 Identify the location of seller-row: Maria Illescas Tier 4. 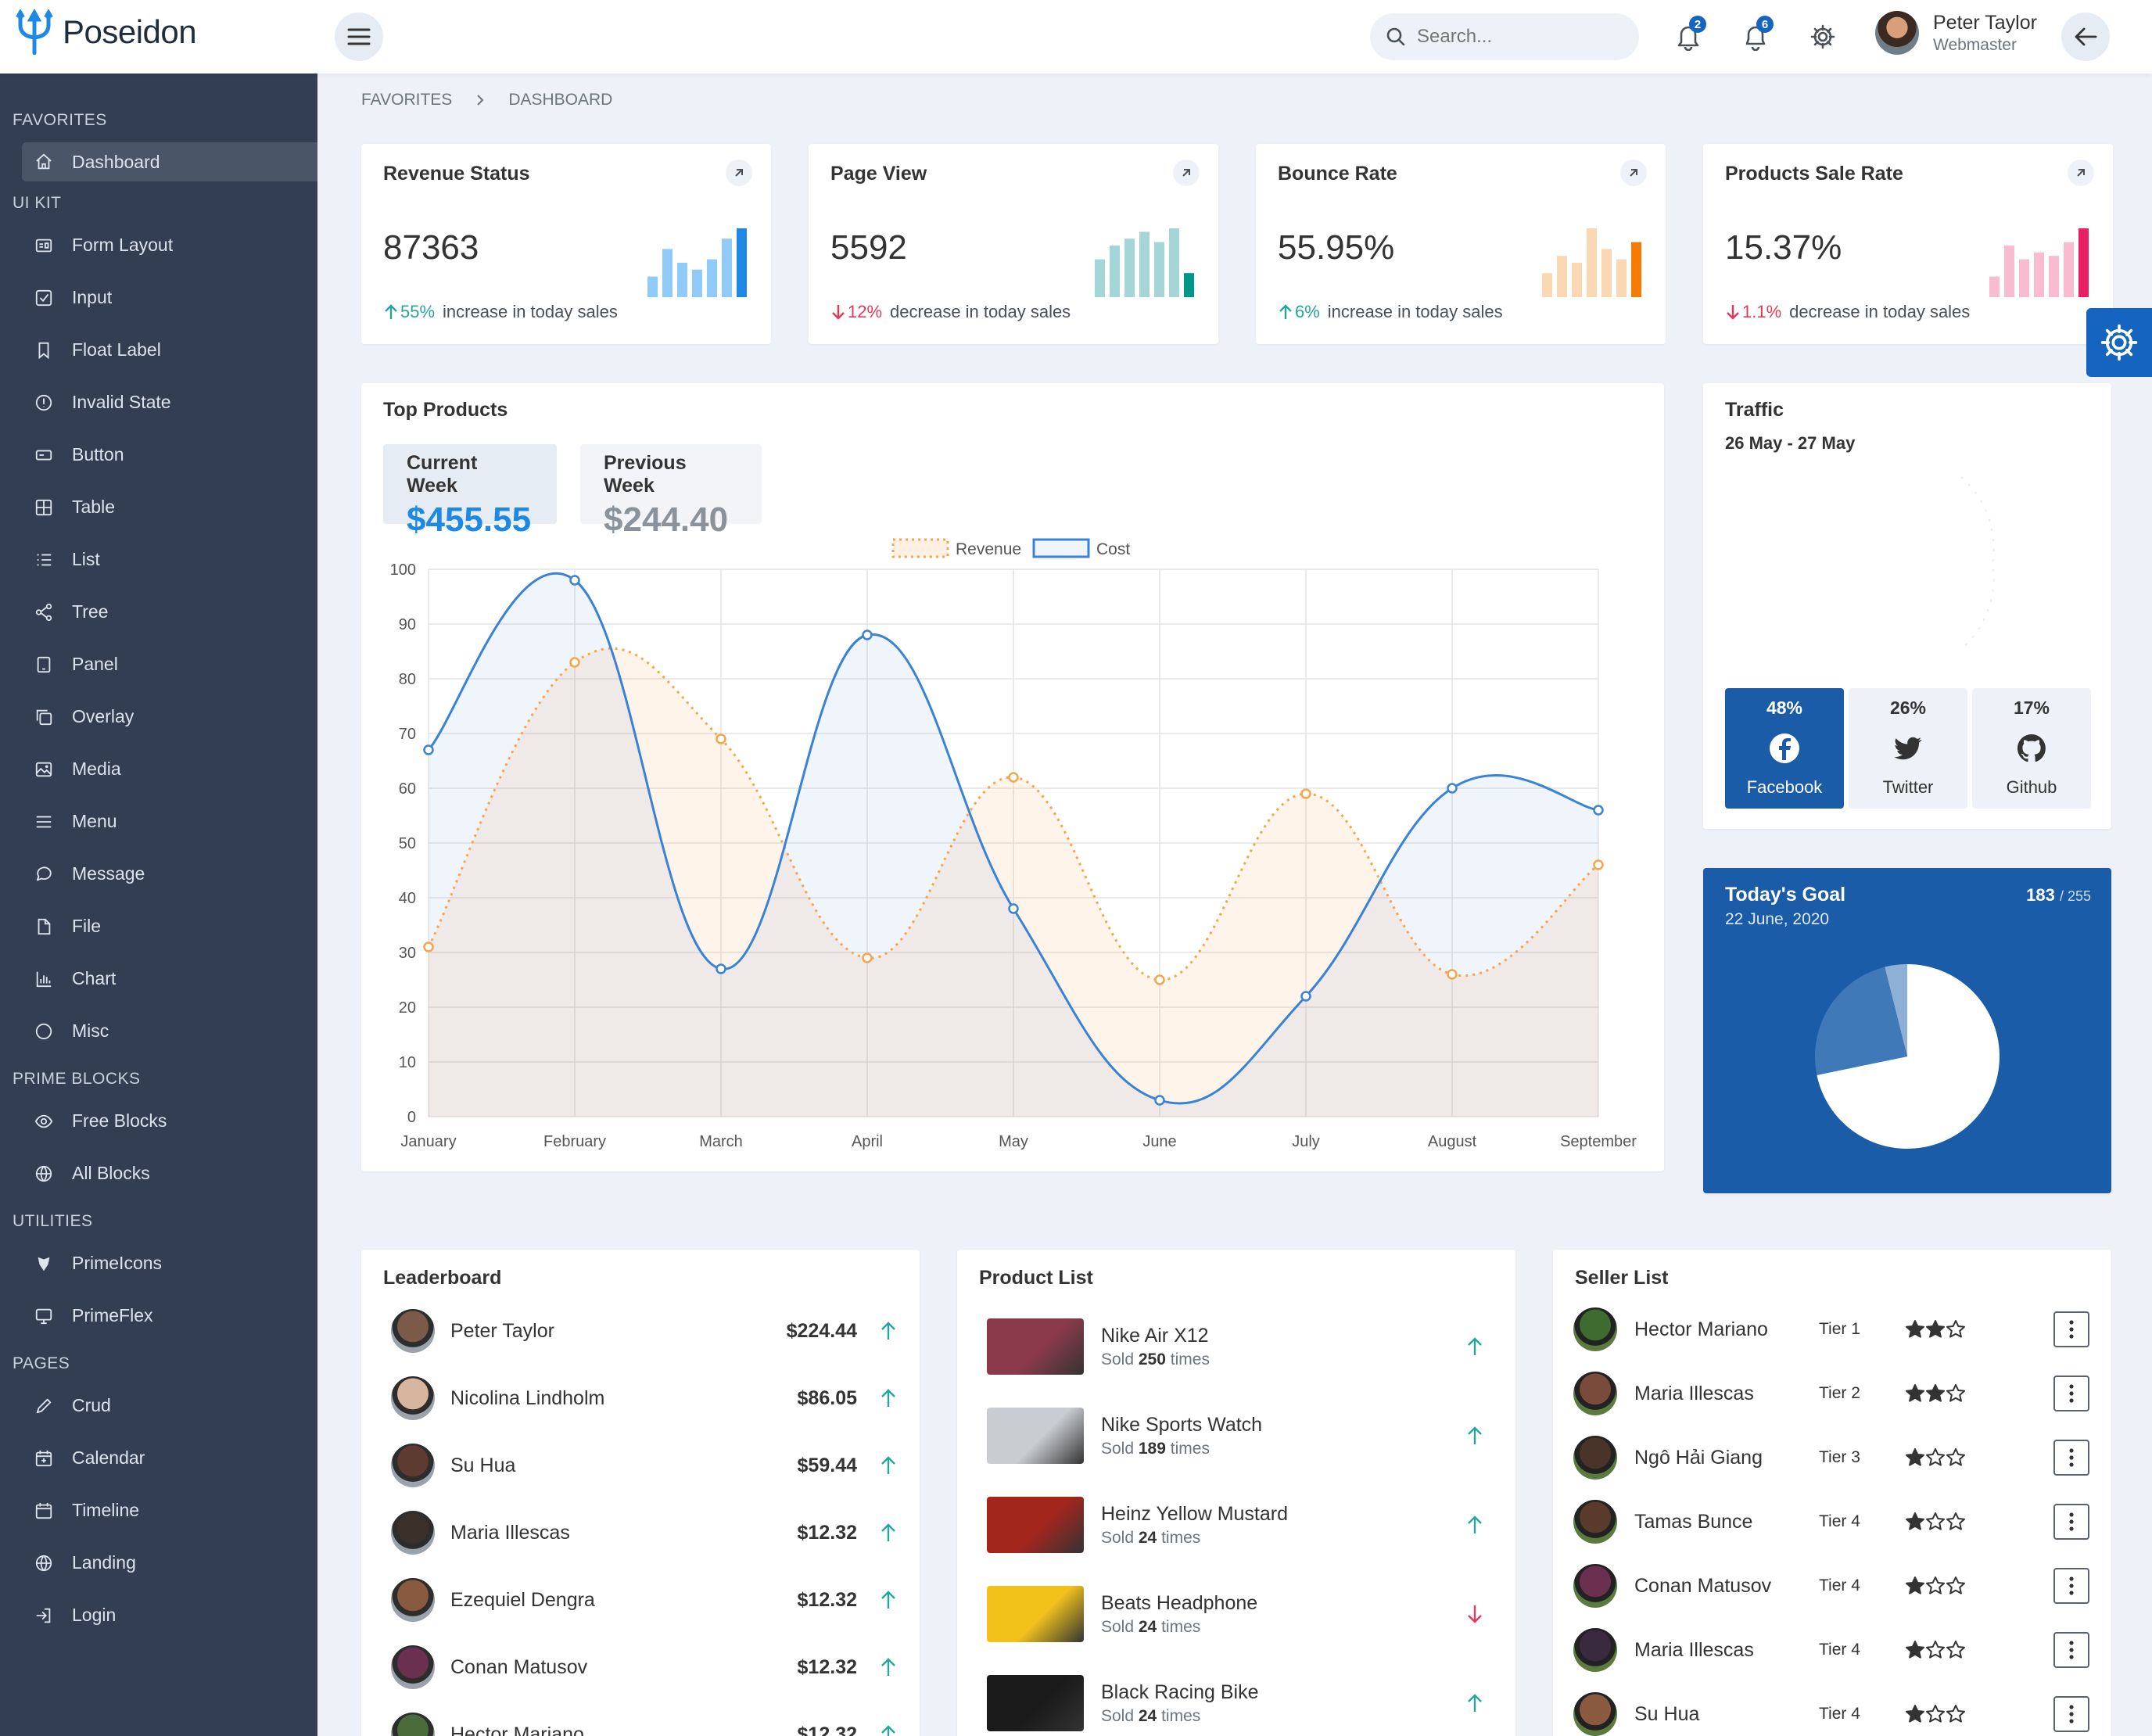
(1832, 1650).